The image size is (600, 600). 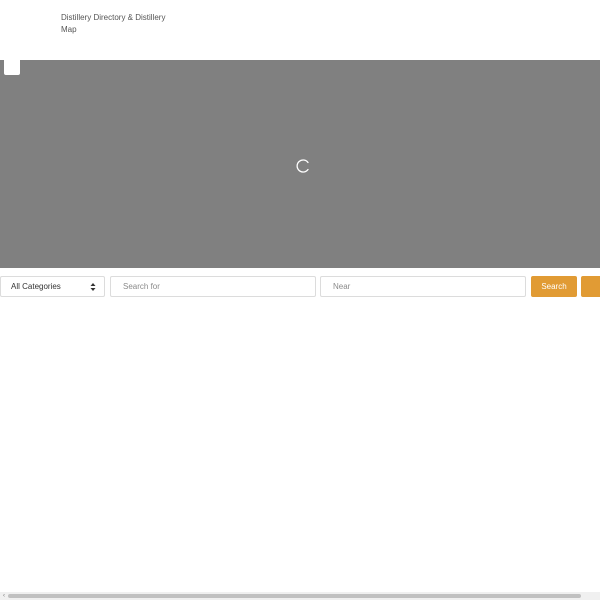 I want to click on spinner-icon, so click(x=302, y=166).